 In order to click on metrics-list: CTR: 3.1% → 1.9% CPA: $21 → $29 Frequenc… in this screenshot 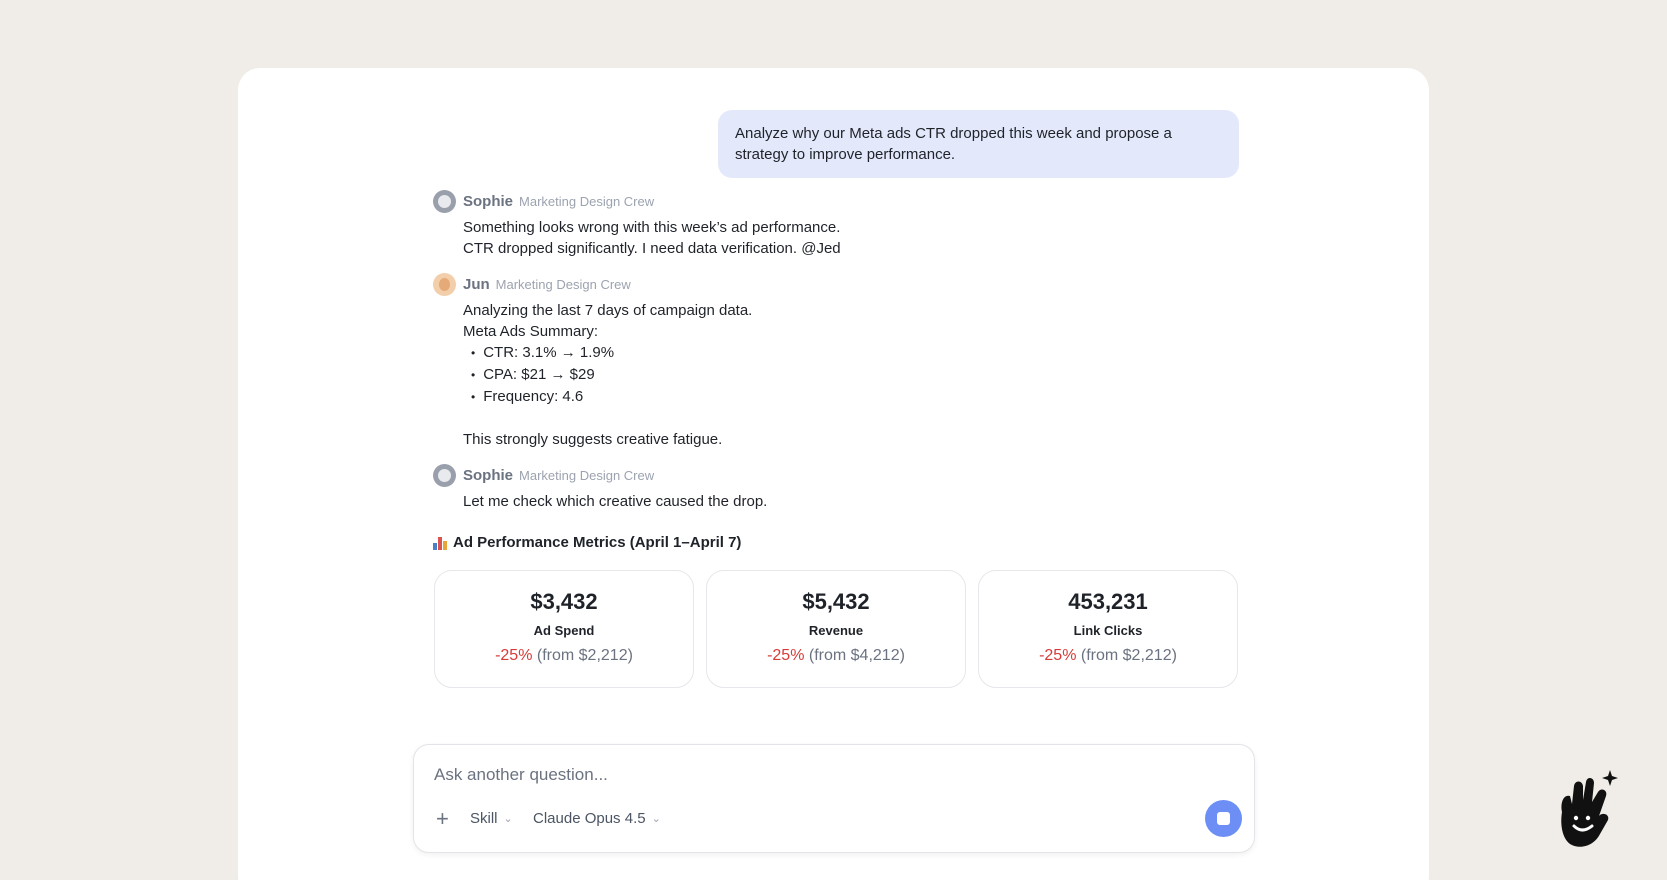, I will do `click(848, 375)`.